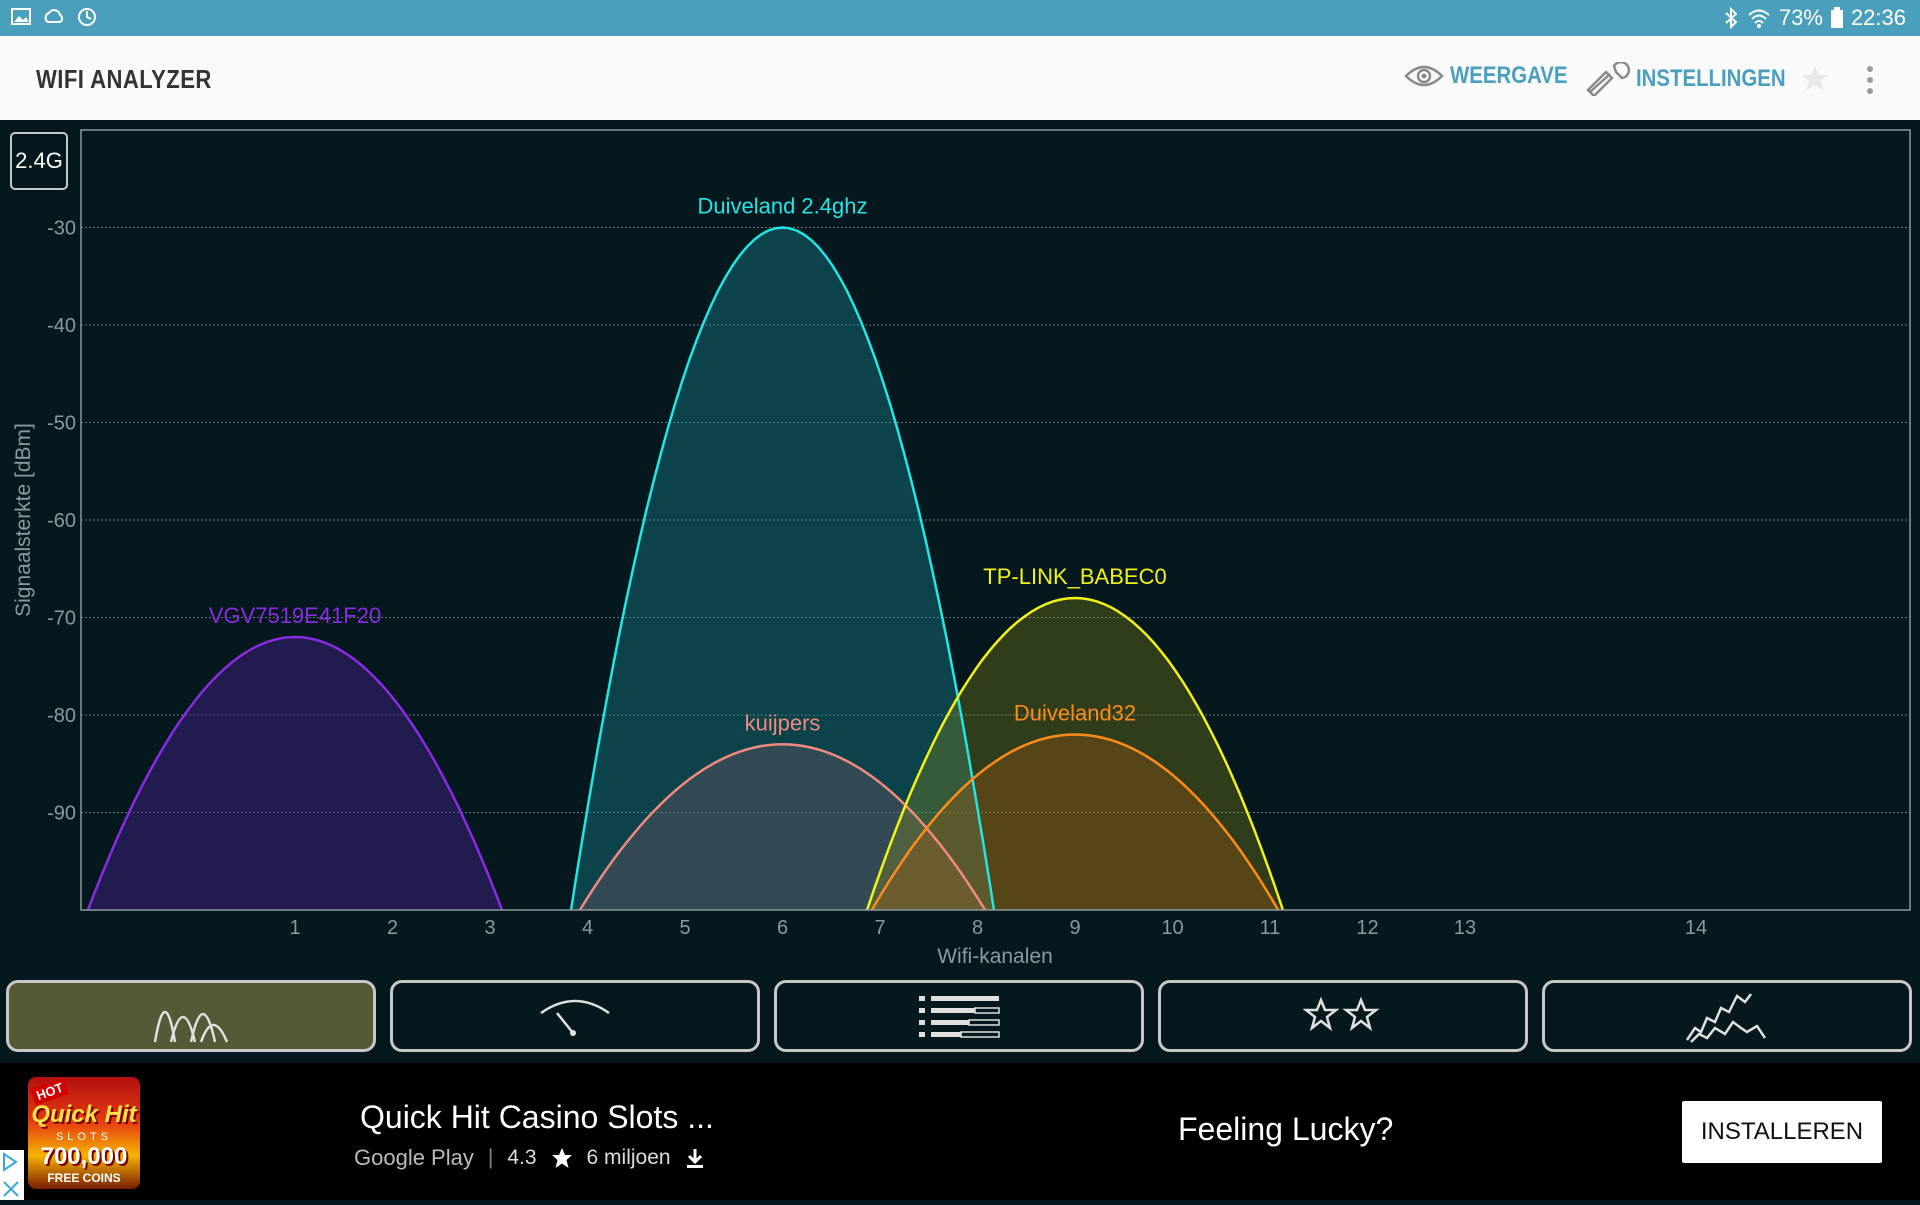 The height and width of the screenshot is (1205, 1920). I want to click on view-selector, so click(960, 1018).